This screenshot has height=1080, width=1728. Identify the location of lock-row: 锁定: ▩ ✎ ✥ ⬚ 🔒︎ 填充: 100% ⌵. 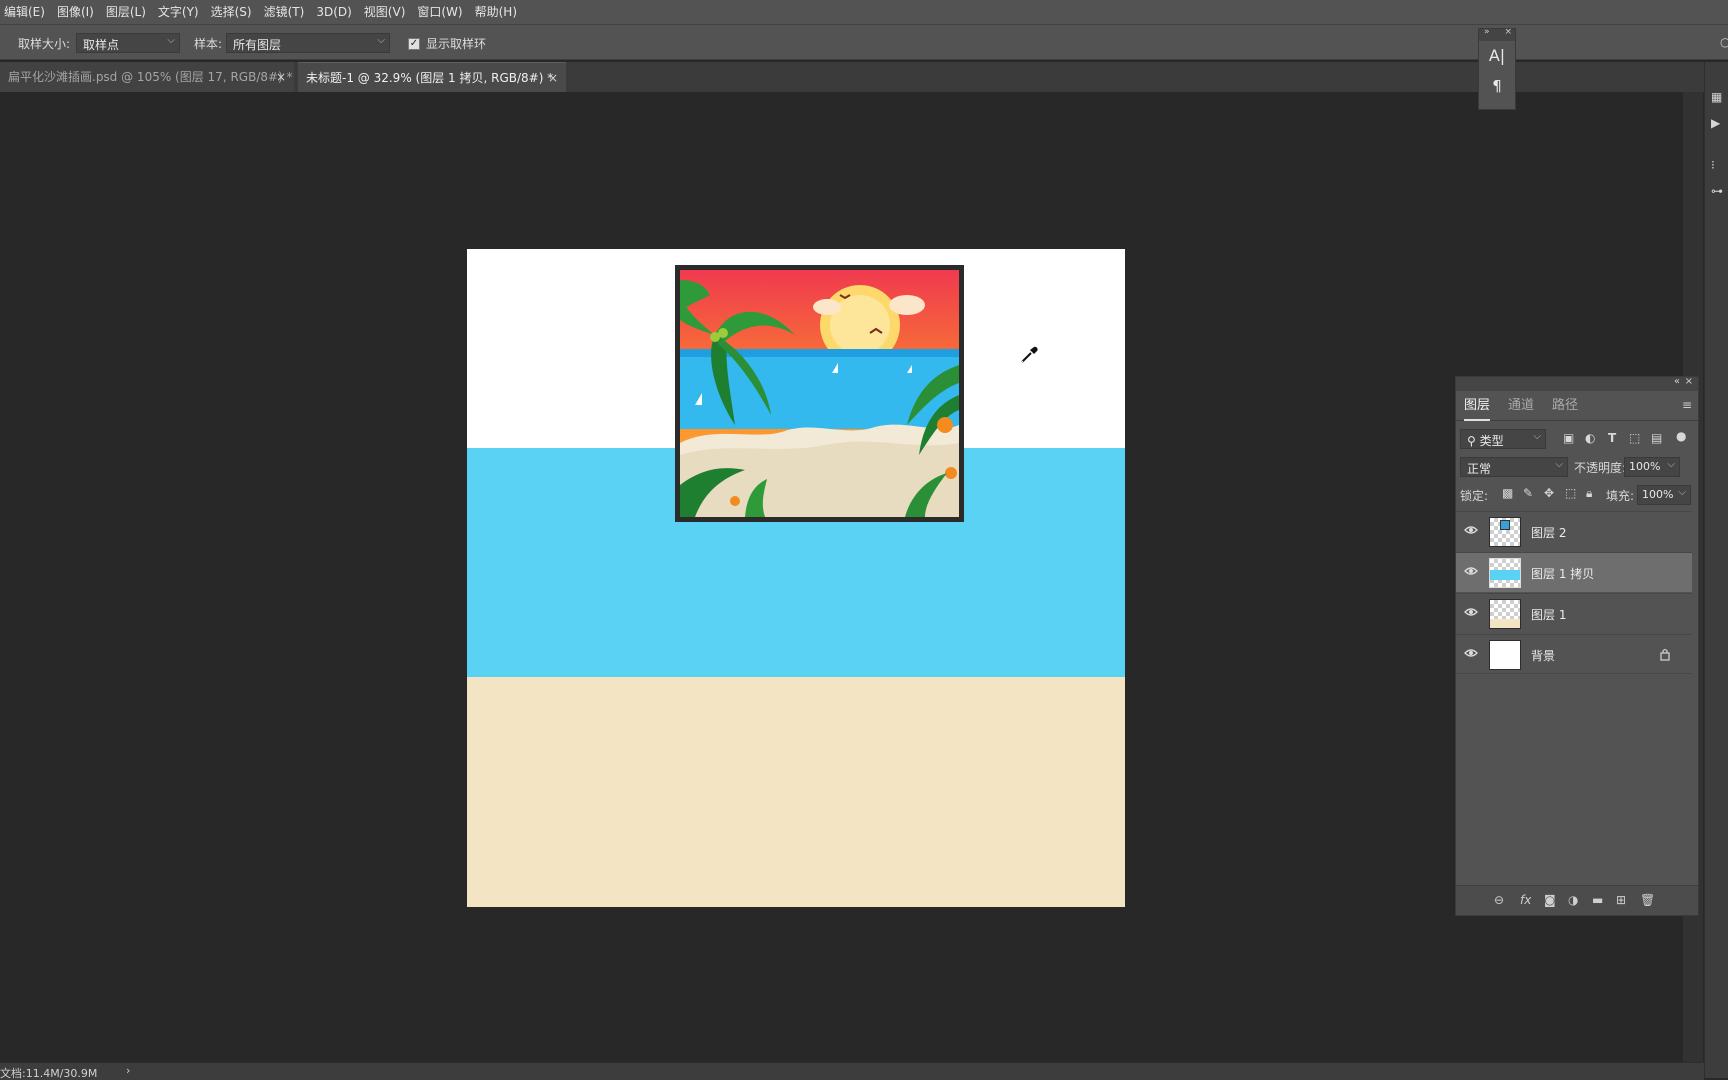
(1578, 495).